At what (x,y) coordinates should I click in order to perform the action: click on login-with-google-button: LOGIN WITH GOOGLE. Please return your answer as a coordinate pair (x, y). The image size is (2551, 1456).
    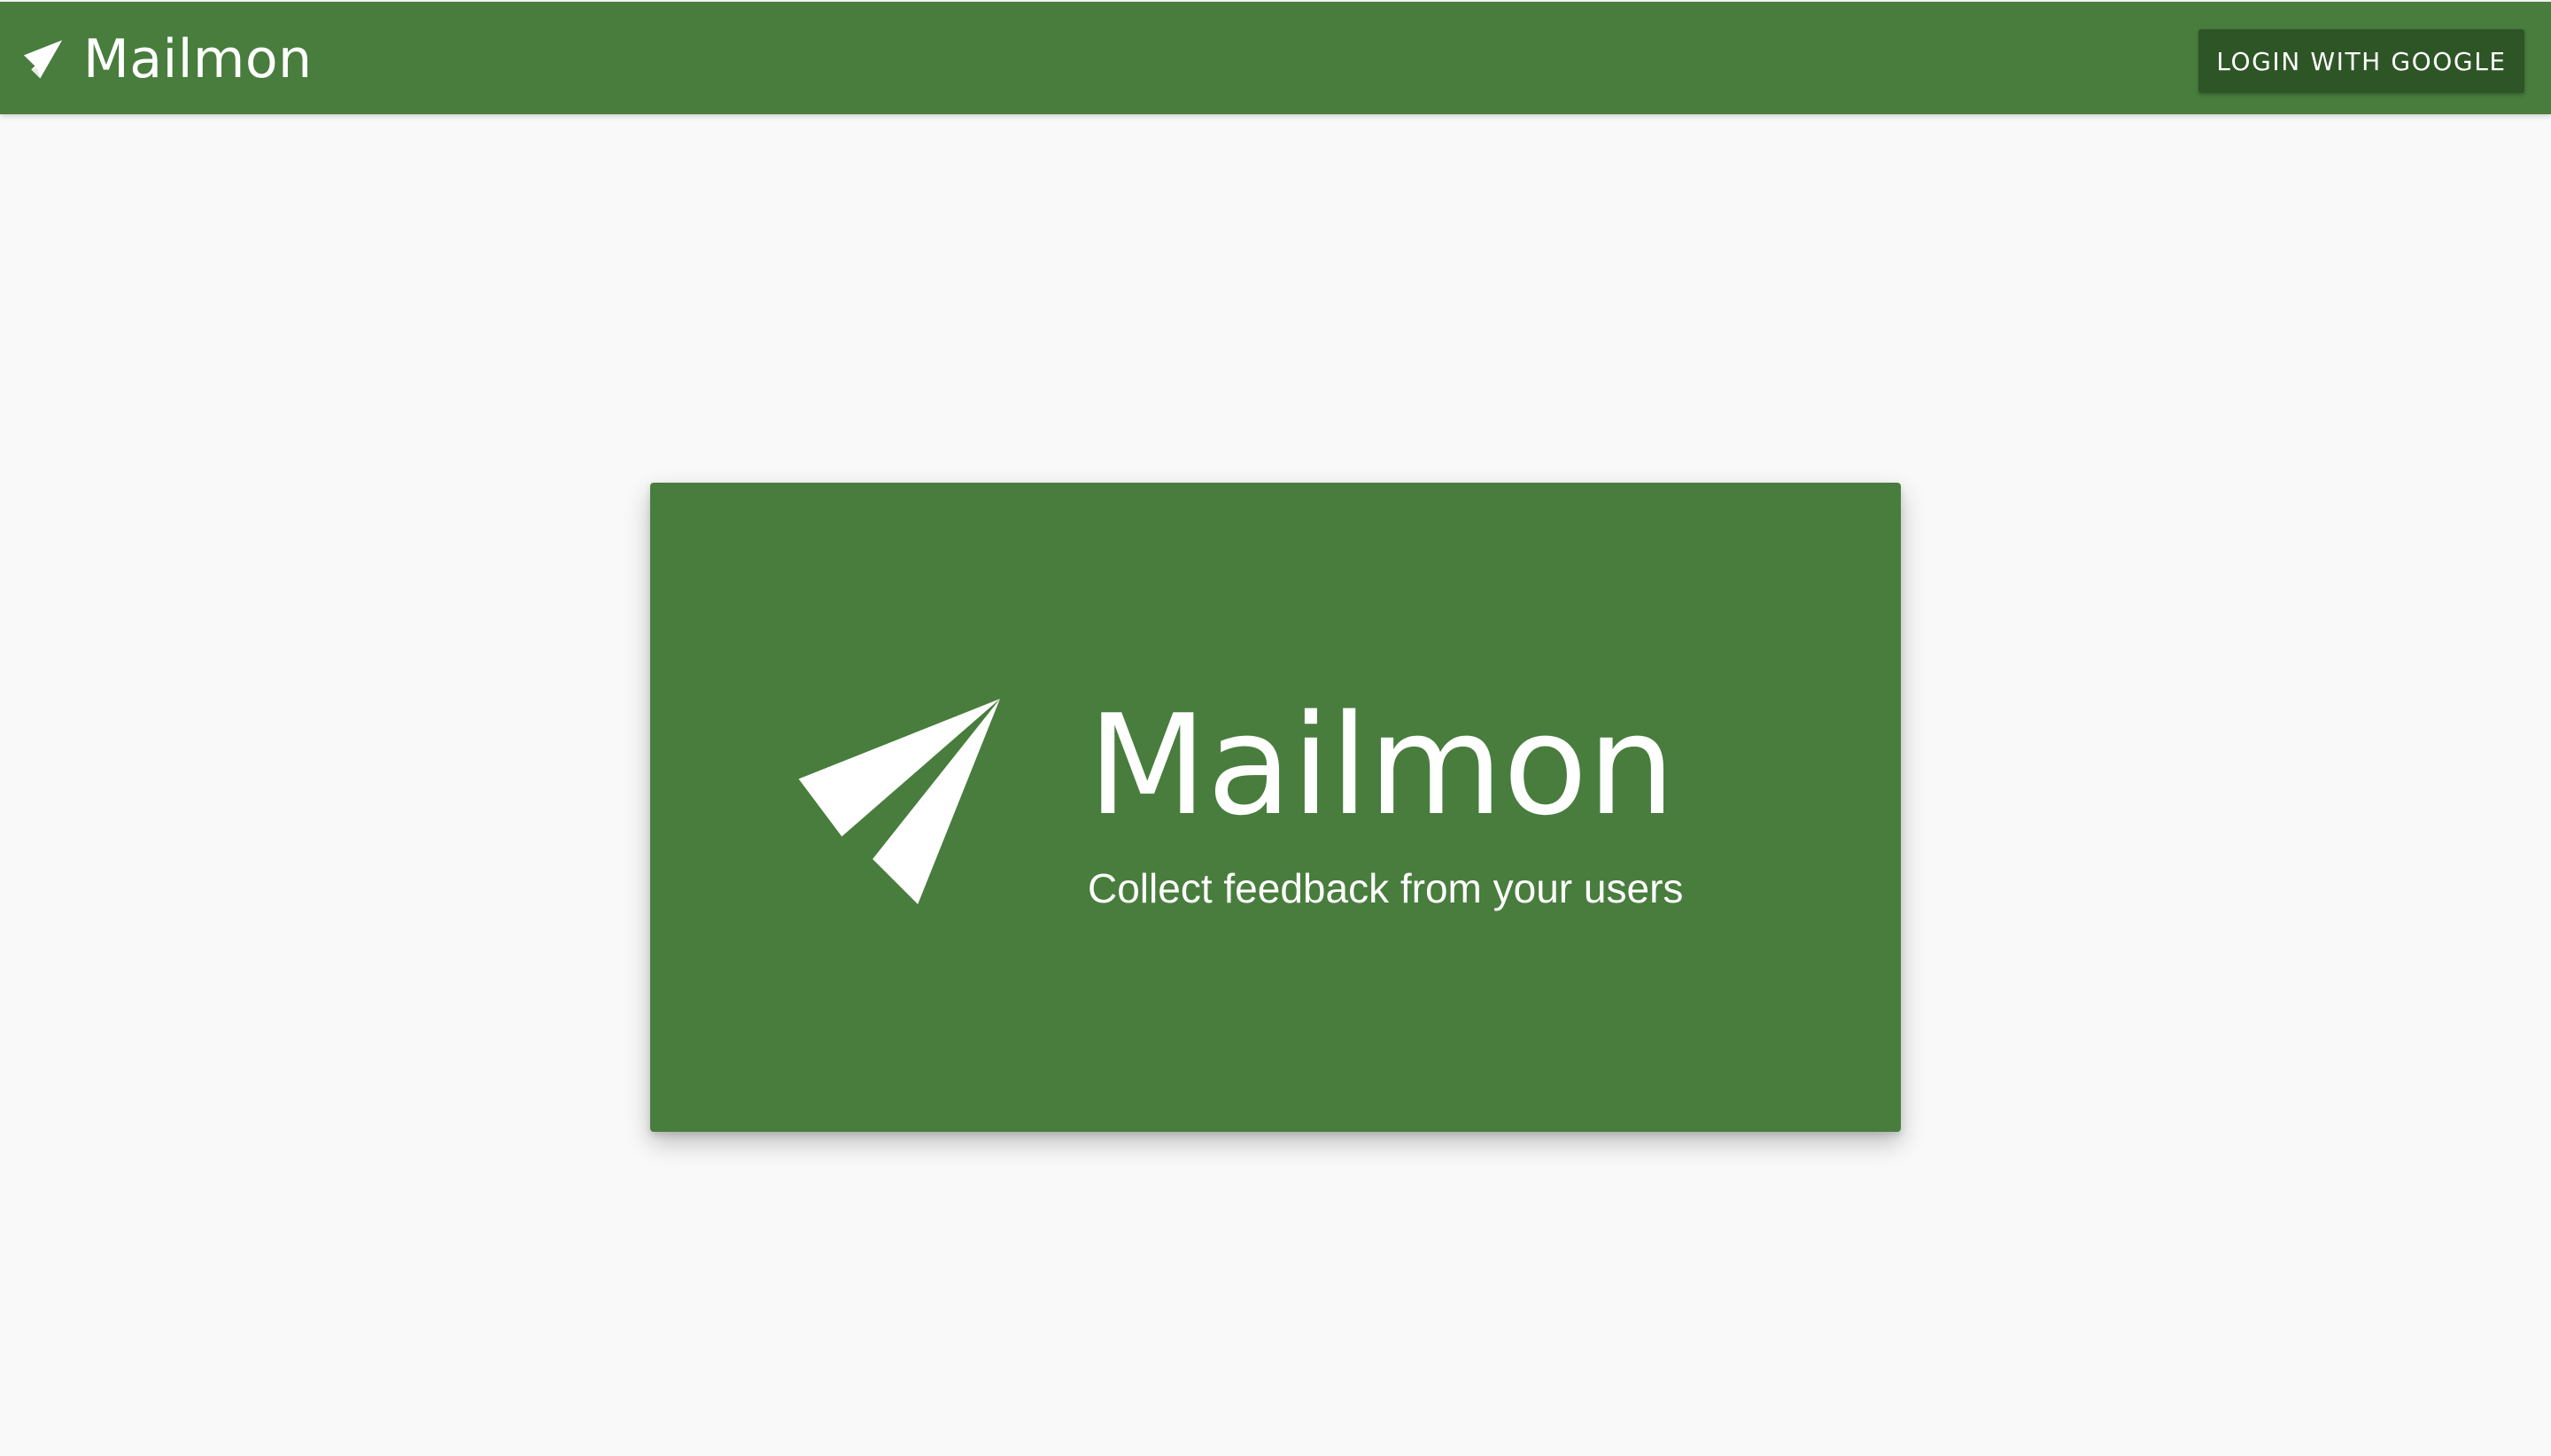
    Looking at the image, I should click on (2361, 61).